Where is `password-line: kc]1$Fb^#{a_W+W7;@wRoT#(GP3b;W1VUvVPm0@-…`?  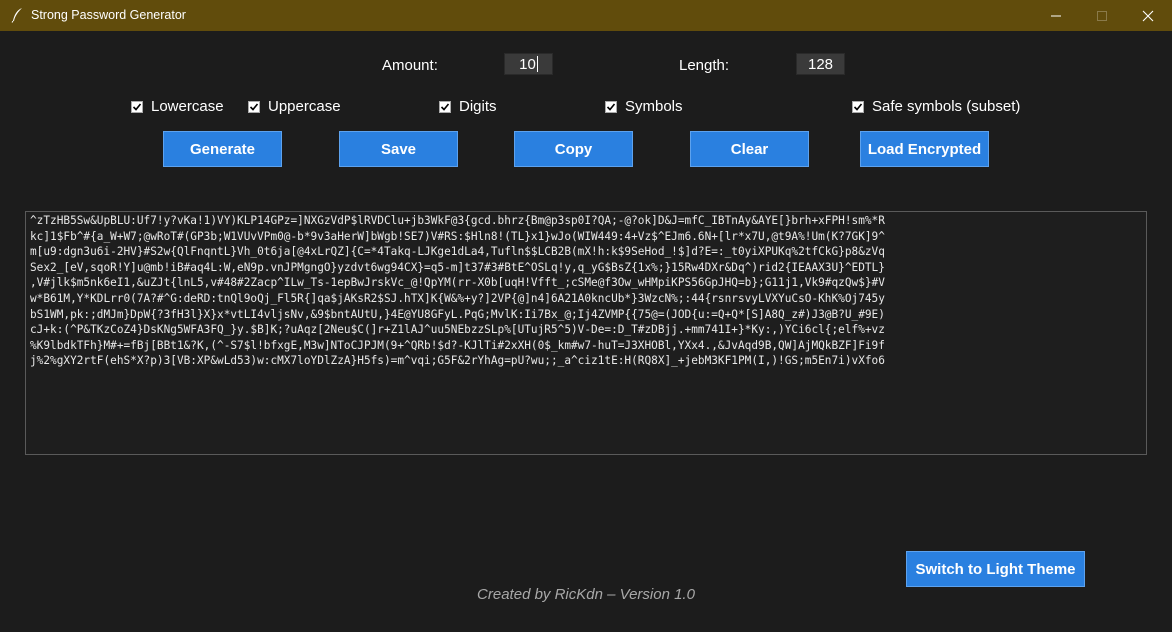 password-line: kc]1$Fb^#{a_W+W7;@wRoT#(GP3b;W1VUvVPm0@-… is located at coordinates (457, 236).